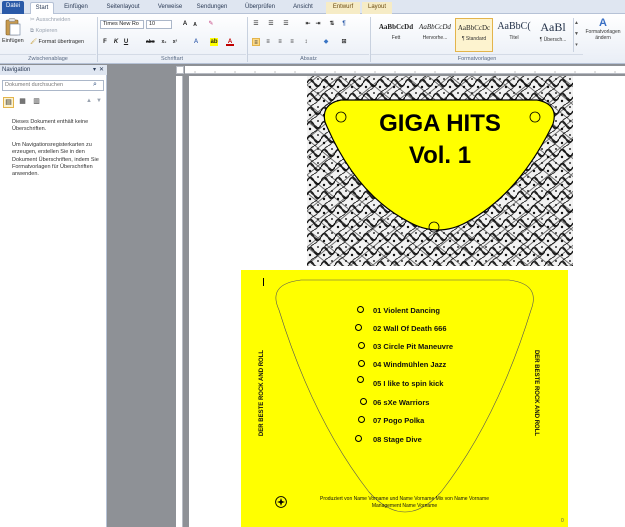  Describe the element at coordinates (172, 58) in the screenshot. I see `group-label-font: Schriftart` at that location.